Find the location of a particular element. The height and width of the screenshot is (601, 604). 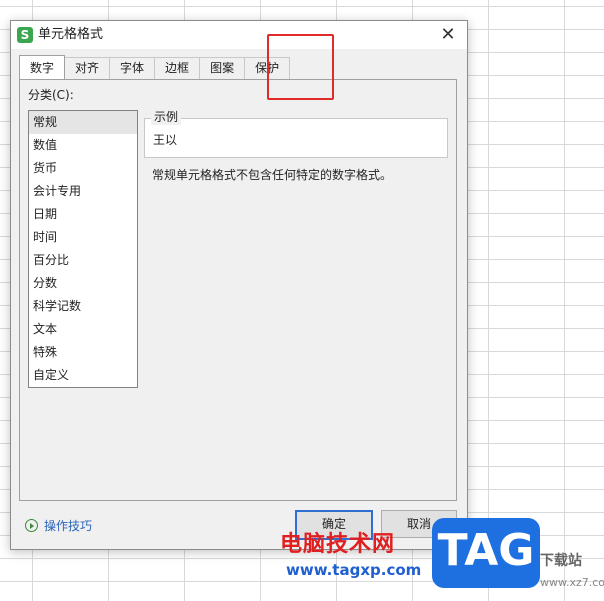

category-item-text: 文本 is located at coordinates (83, 329).